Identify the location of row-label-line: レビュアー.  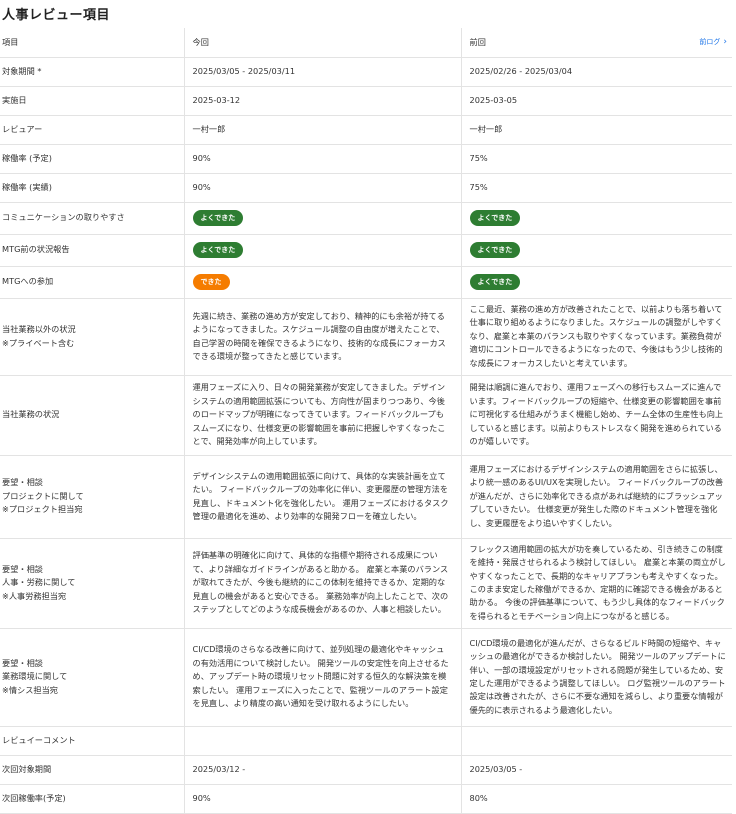
(22, 128).